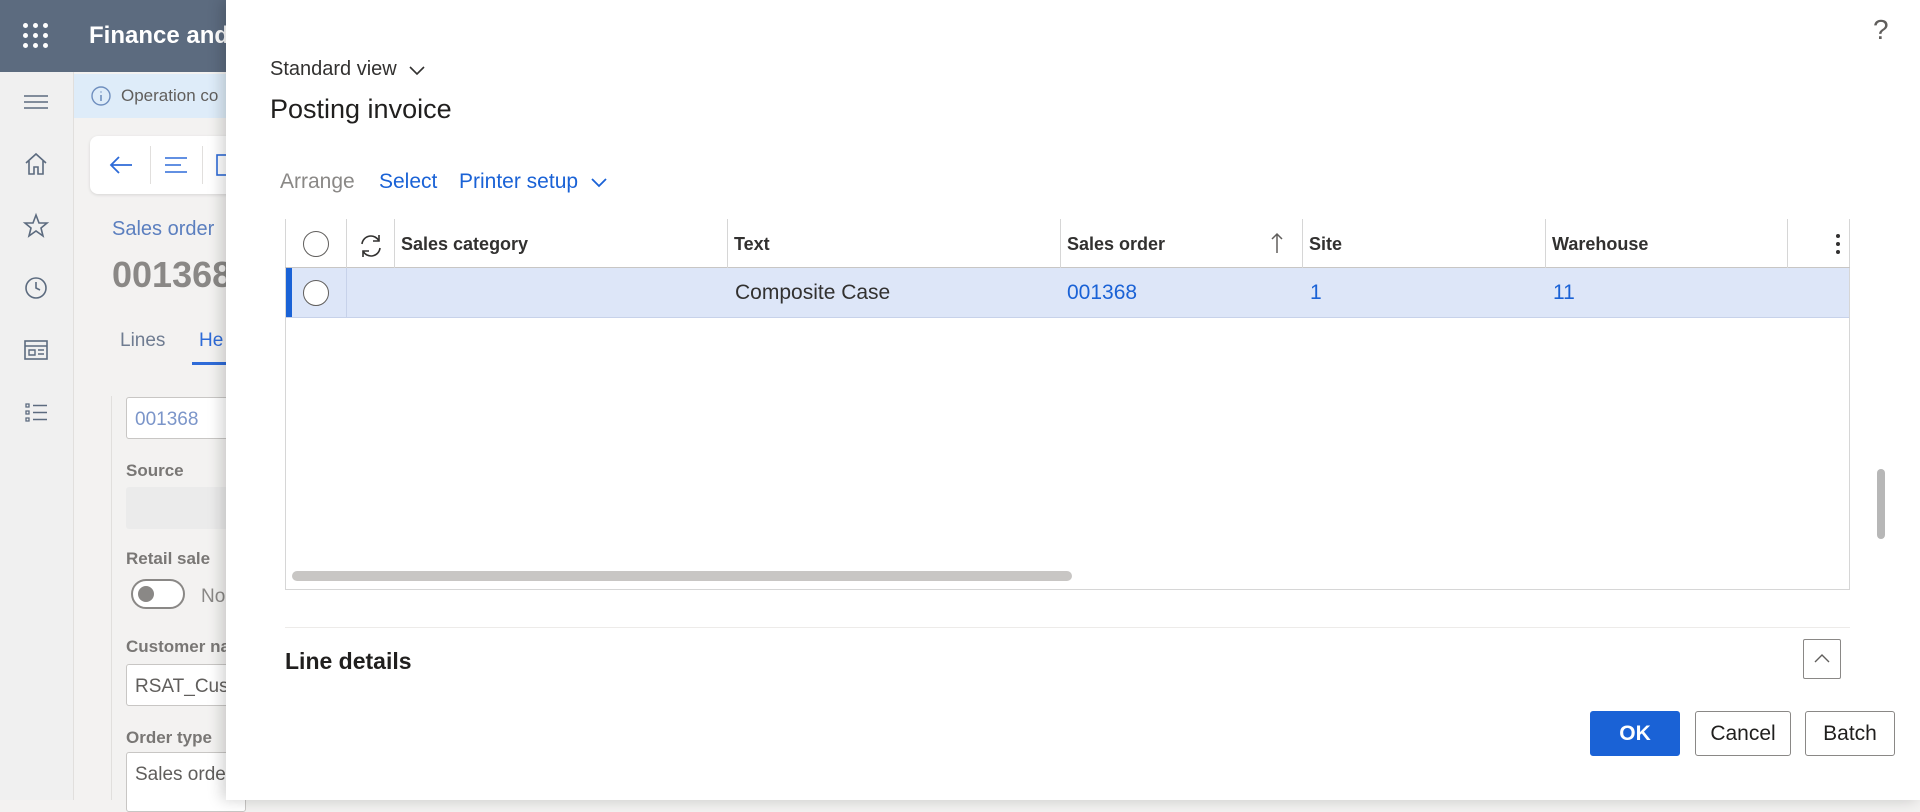  I want to click on tab-lines: Lines, so click(142, 341).